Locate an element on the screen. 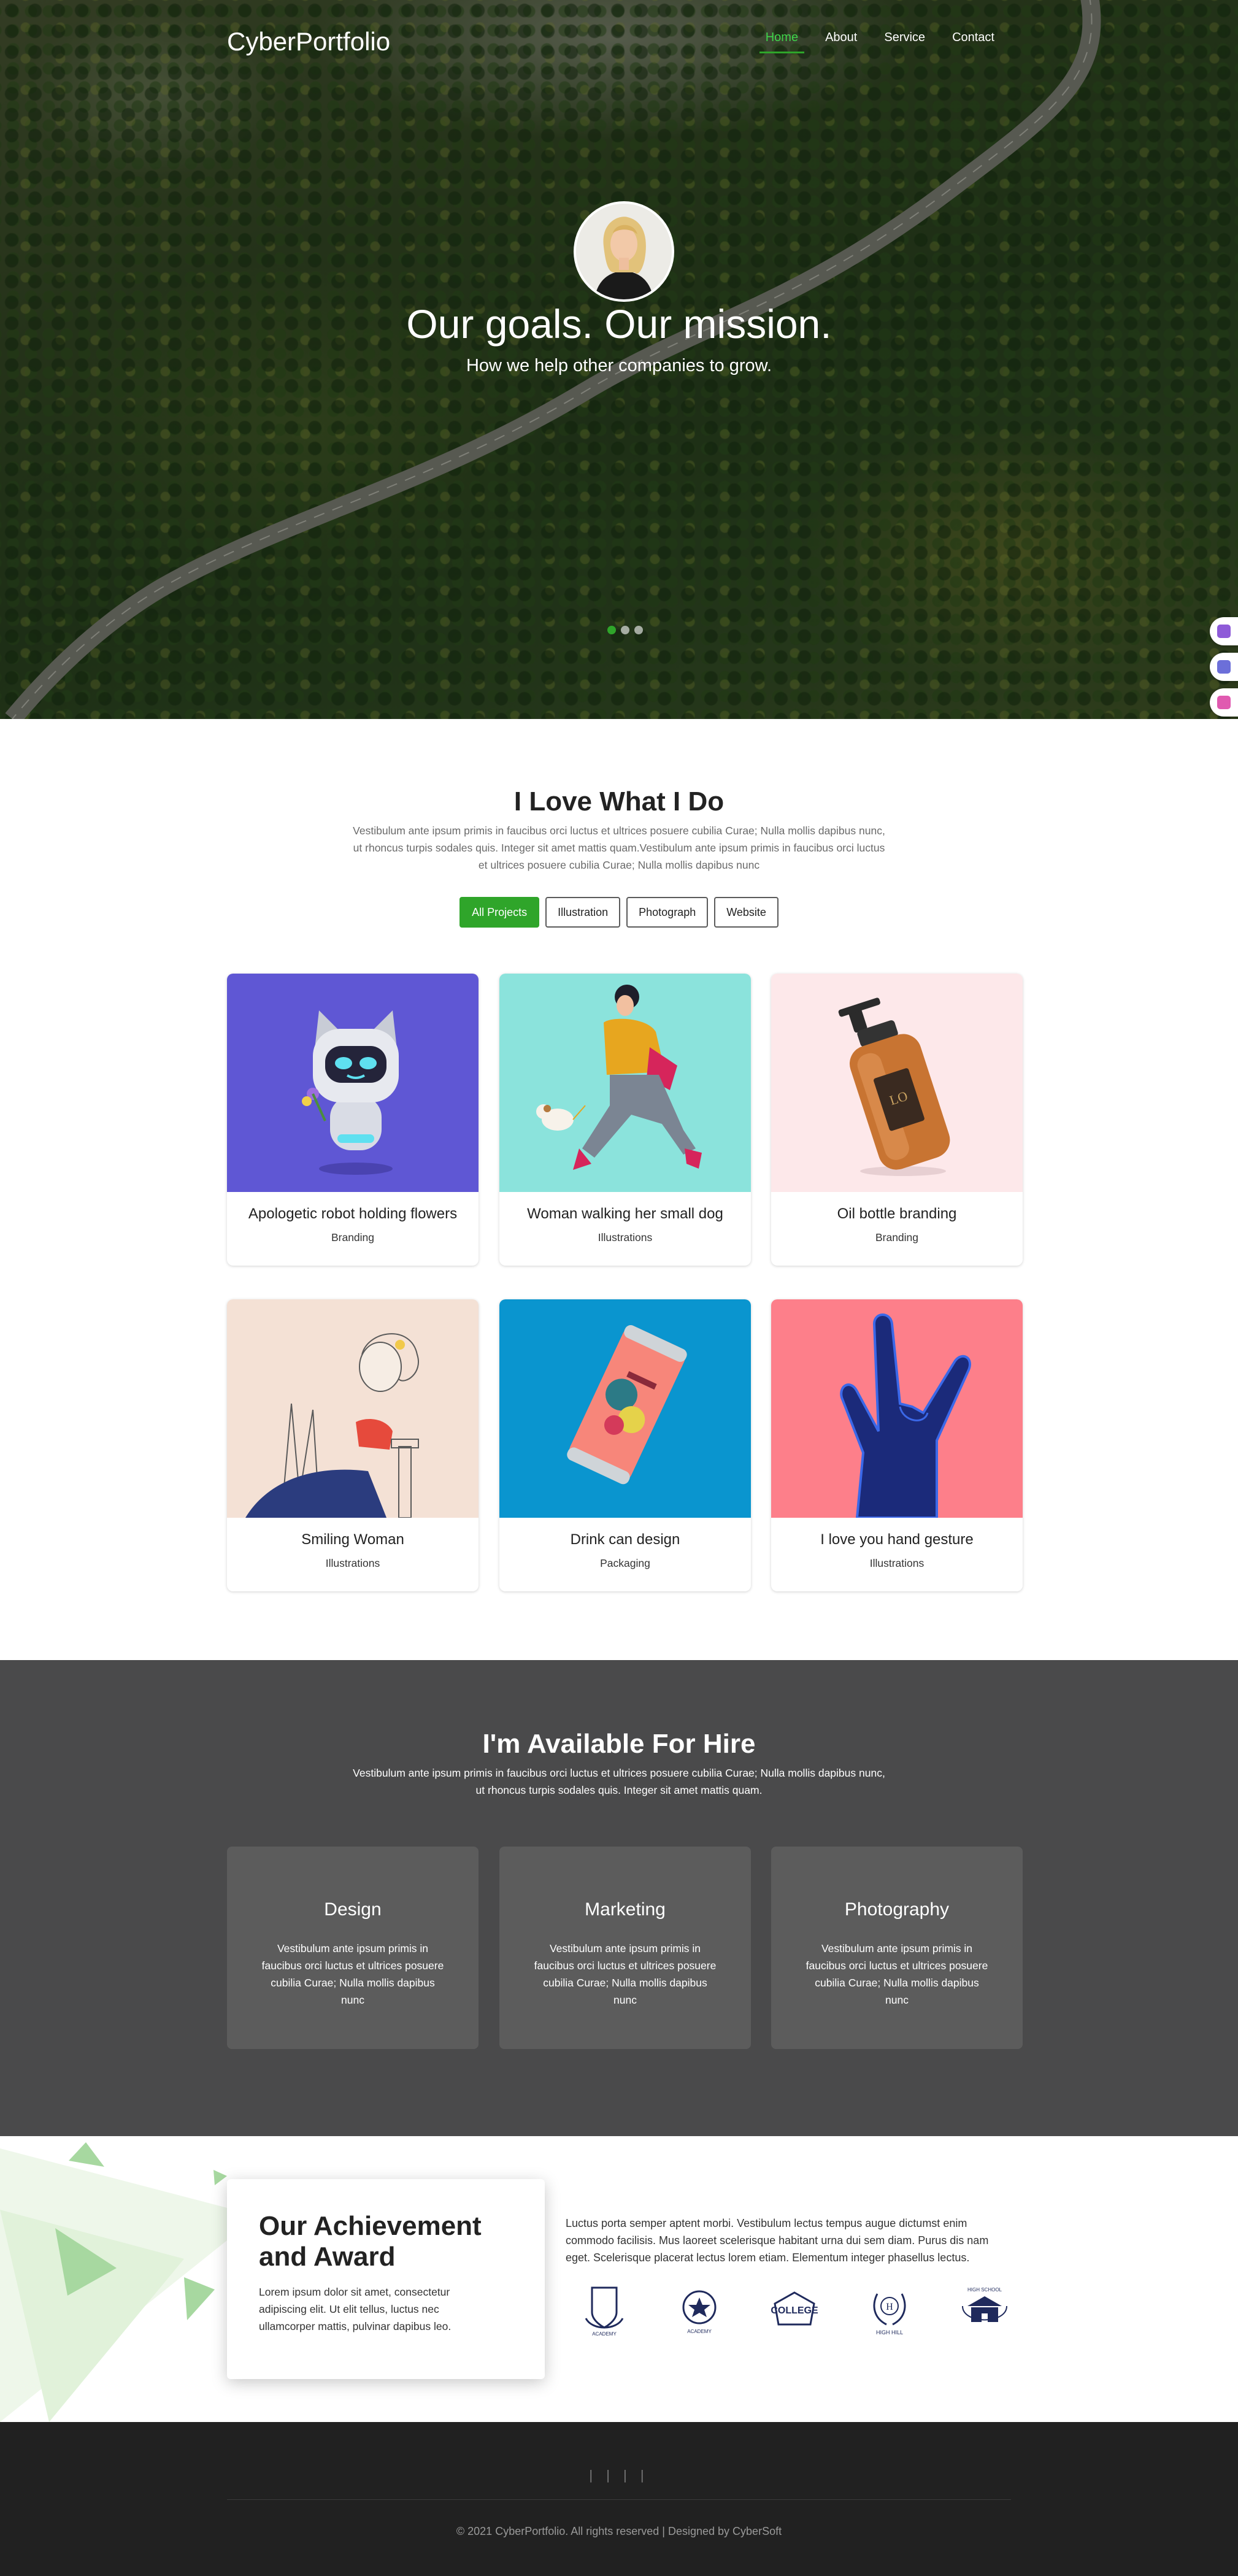 The width and height of the screenshot is (1238, 2576). service-title: Photography is located at coordinates (897, 1909).